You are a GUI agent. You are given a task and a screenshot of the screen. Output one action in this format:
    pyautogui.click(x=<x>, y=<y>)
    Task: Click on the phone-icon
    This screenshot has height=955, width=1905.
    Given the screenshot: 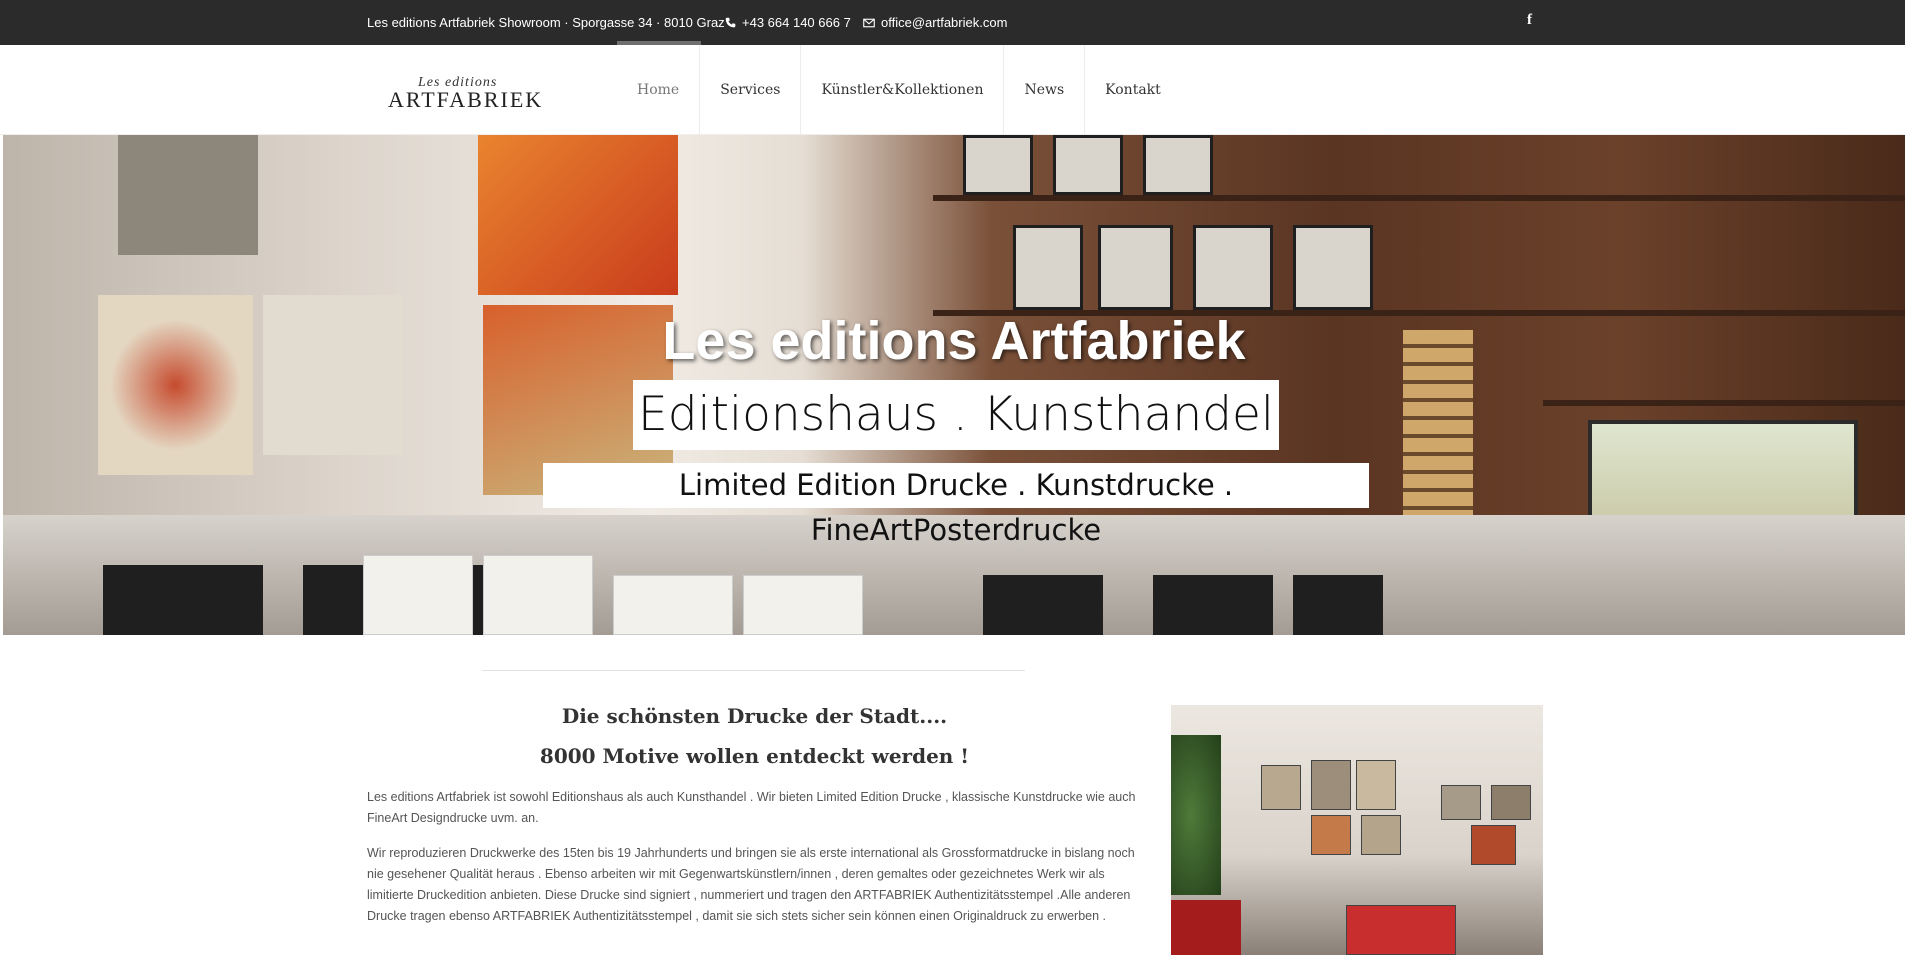 What is the action you would take?
    pyautogui.click(x=730, y=23)
    